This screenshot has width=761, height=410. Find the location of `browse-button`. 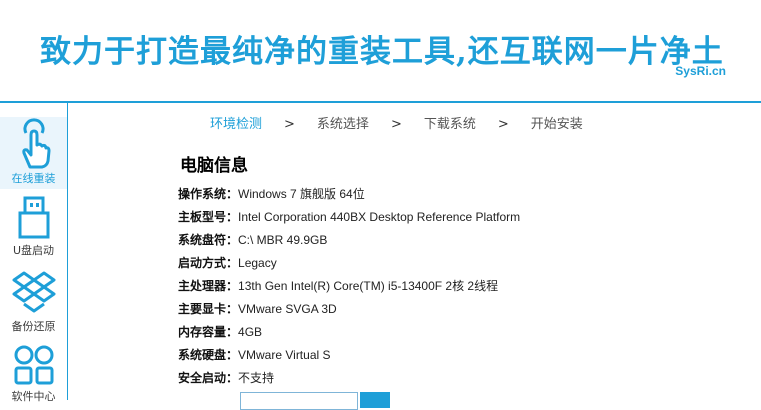

browse-button is located at coordinates (375, 400).